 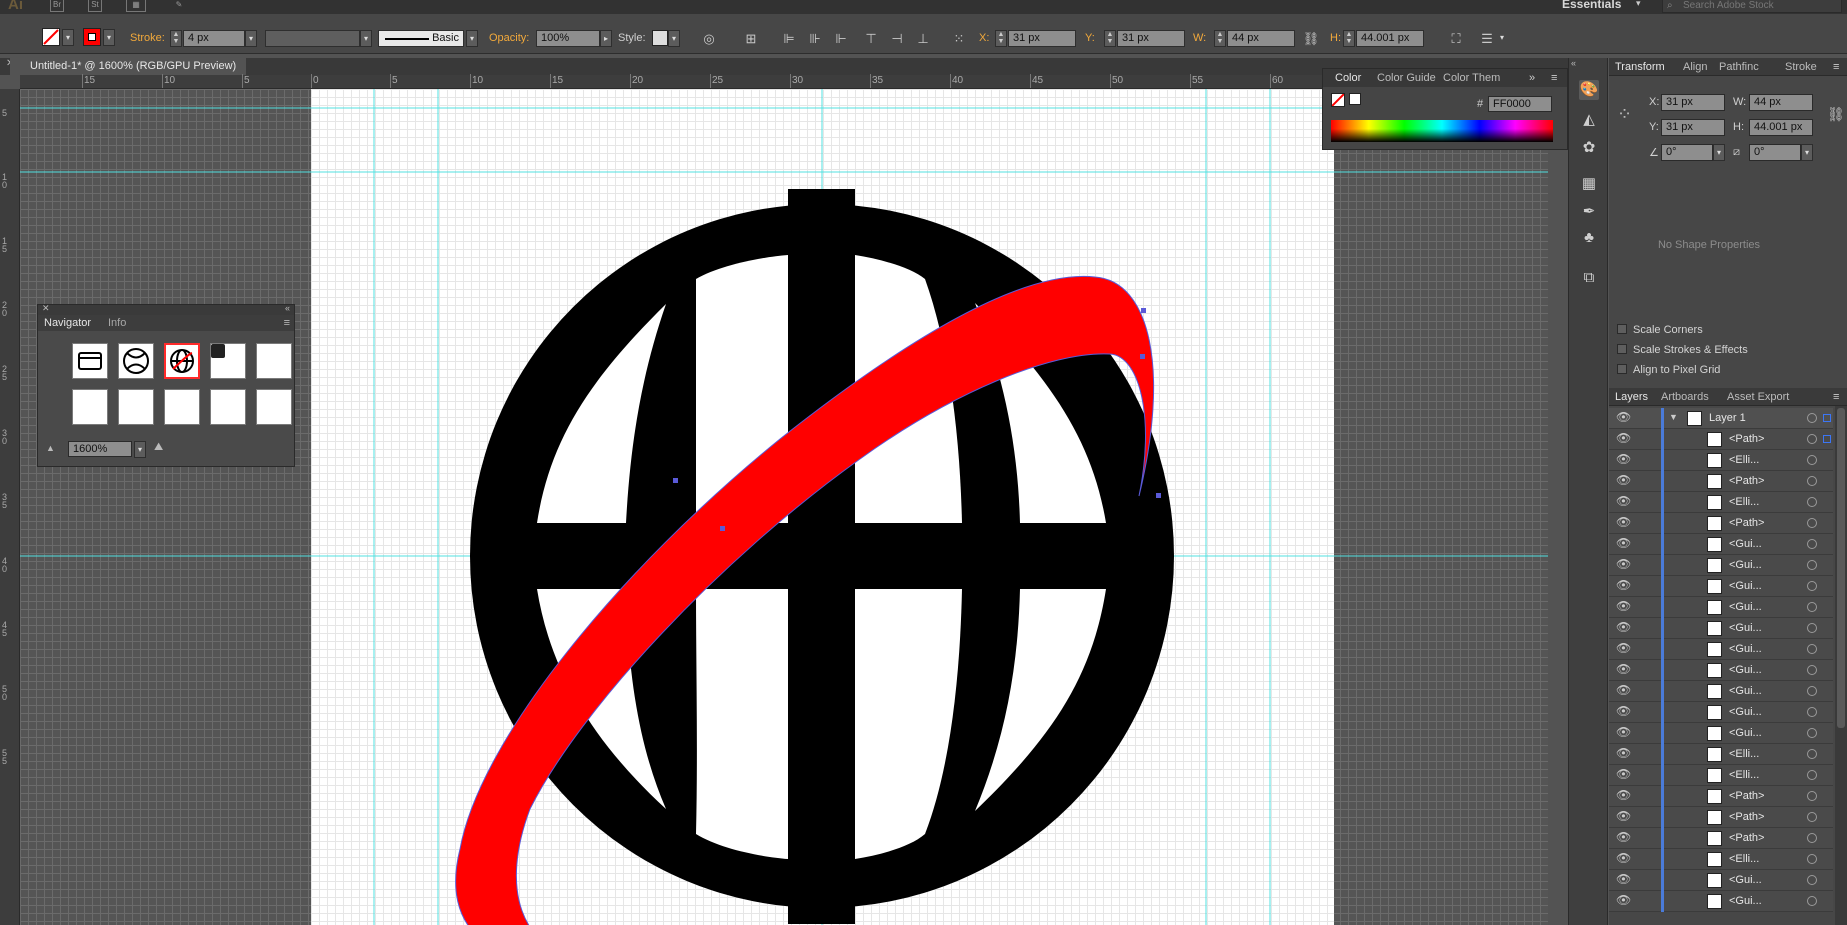 What do you see at coordinates (421, 38) in the screenshot?
I see `brush-definition: Basic` at bounding box center [421, 38].